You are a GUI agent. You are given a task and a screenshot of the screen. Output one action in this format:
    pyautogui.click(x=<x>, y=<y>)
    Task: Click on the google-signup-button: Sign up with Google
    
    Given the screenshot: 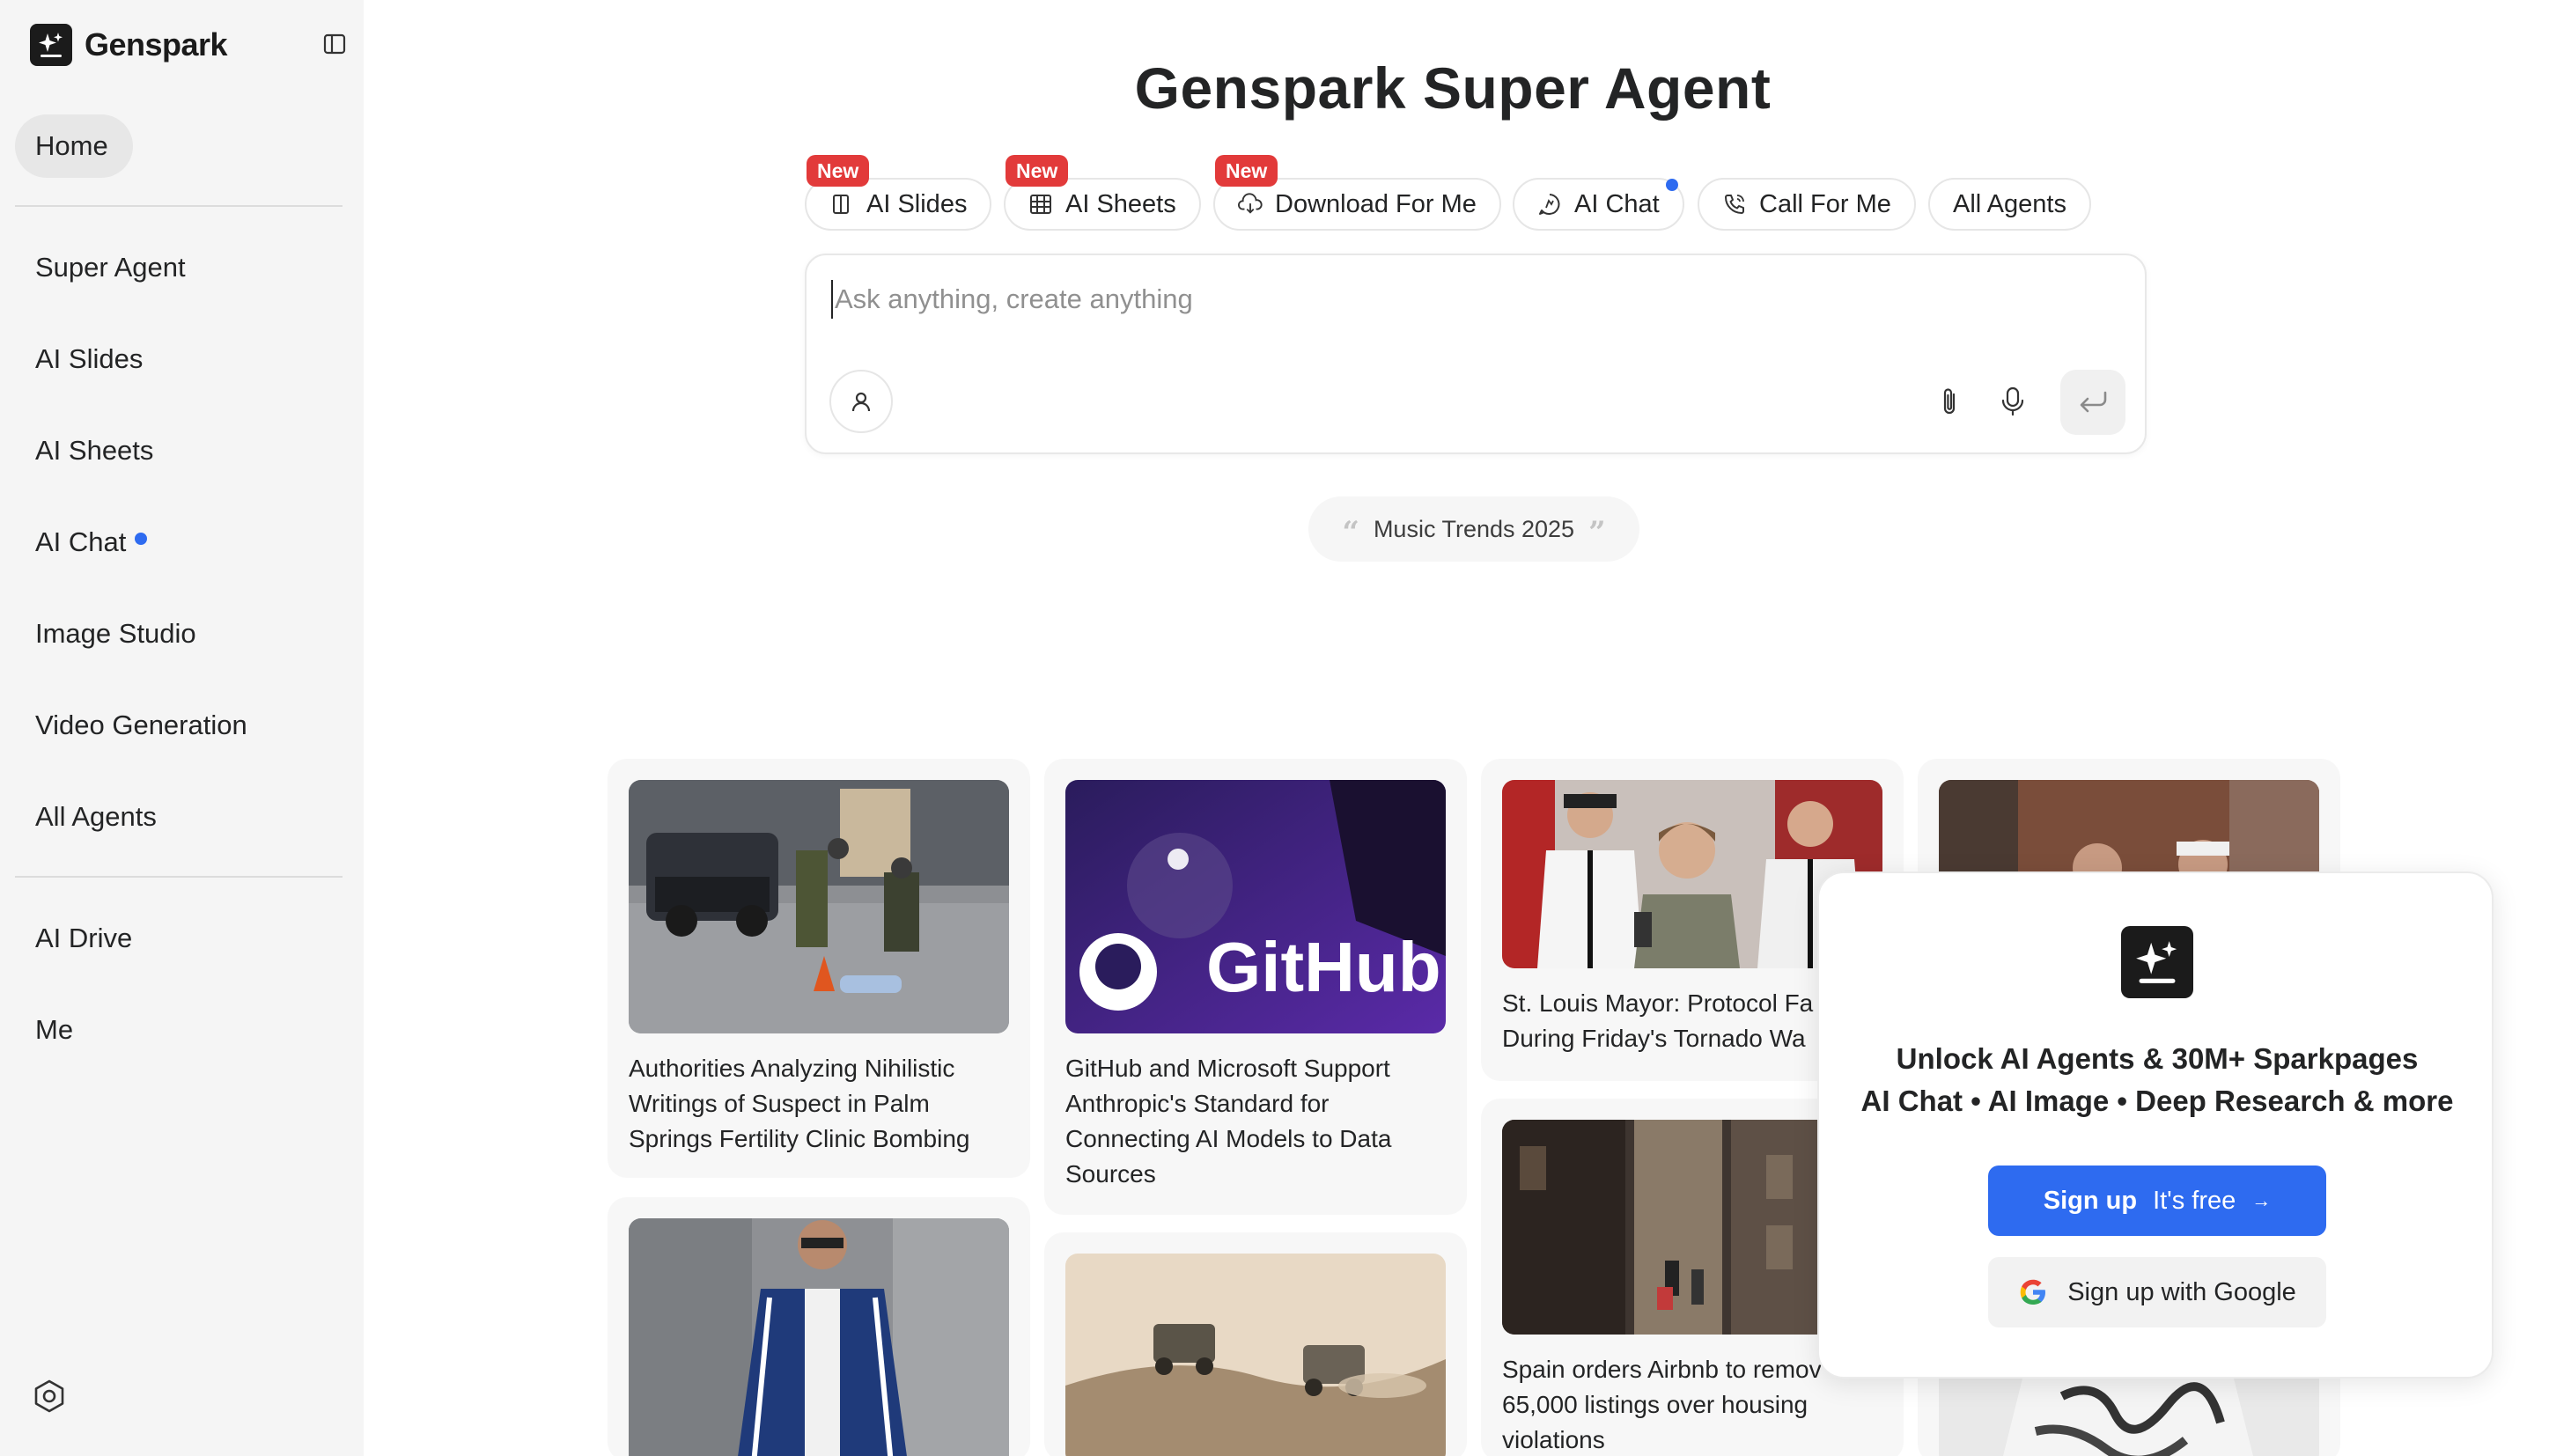 What is the action you would take?
    pyautogui.click(x=2157, y=1292)
    